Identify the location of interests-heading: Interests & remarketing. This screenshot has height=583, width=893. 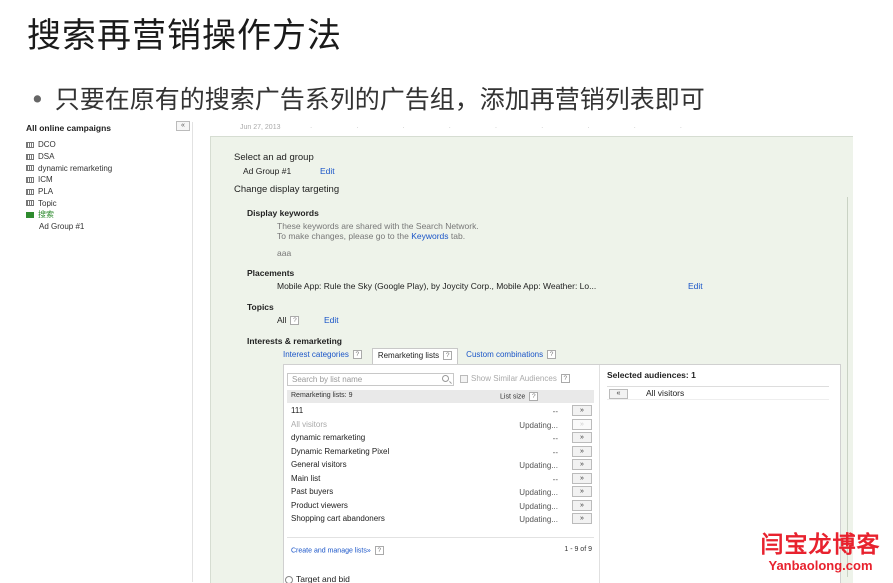
(294, 341).